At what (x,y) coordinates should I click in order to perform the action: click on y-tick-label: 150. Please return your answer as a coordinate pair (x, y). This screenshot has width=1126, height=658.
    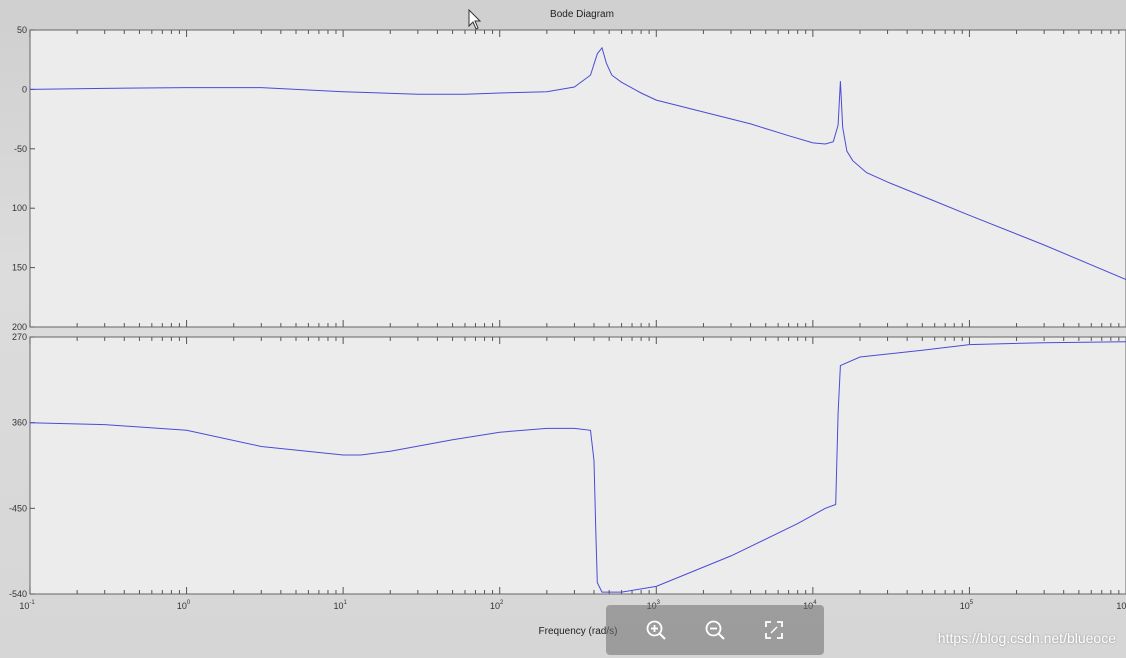
    Looking at the image, I should click on (19, 268).